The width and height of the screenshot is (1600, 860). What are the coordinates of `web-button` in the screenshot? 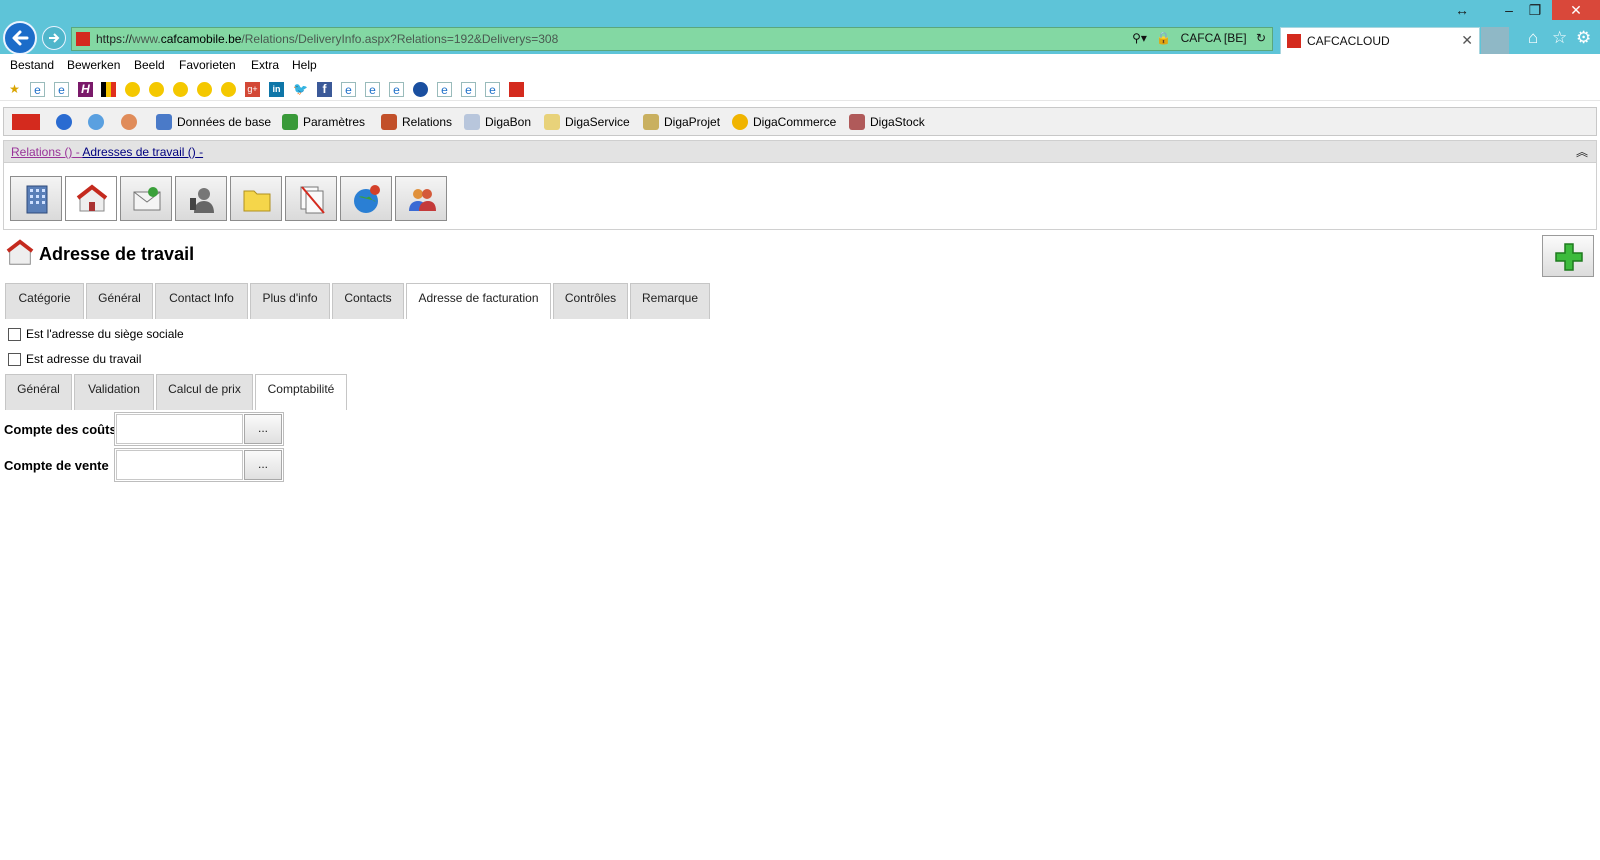 It's located at (366, 198).